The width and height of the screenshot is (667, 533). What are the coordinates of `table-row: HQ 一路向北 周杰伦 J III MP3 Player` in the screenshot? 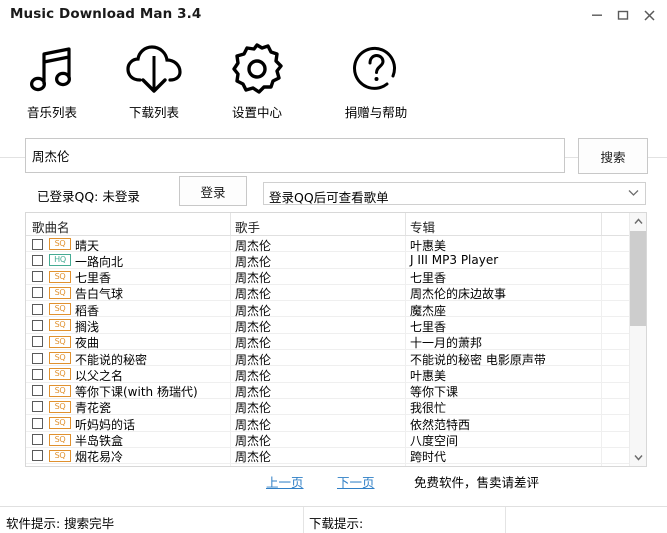 It's located at (328, 260).